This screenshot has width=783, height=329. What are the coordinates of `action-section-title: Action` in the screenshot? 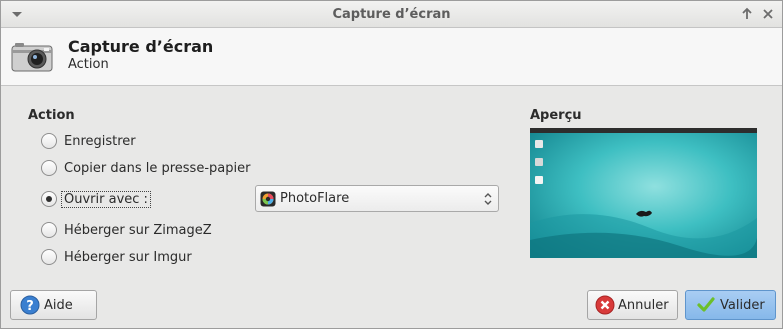 It's located at (51, 115).